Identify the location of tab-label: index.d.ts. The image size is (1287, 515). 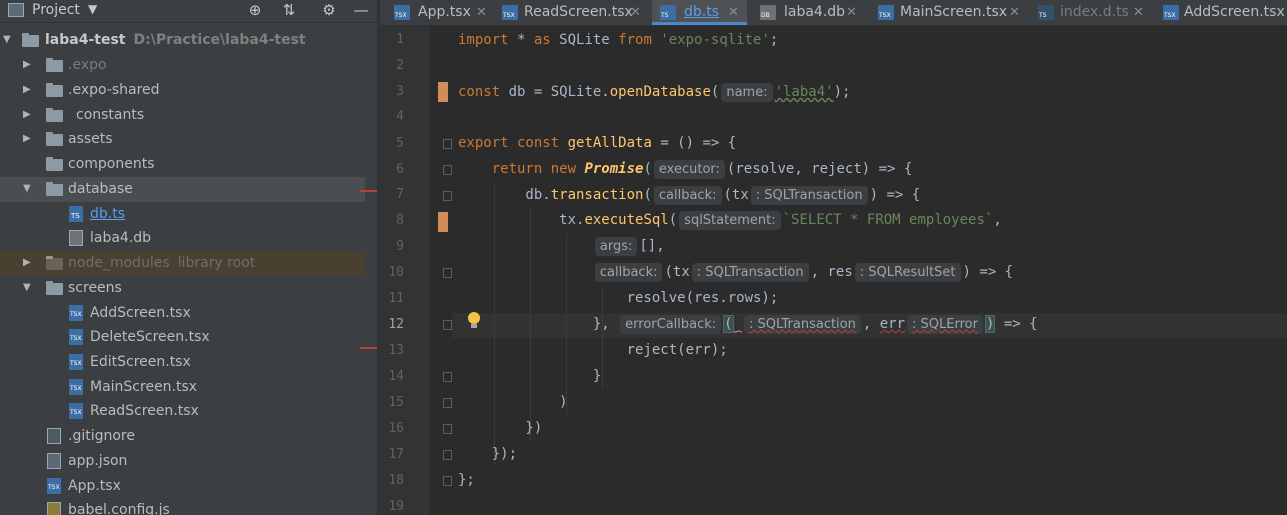
(1094, 12).